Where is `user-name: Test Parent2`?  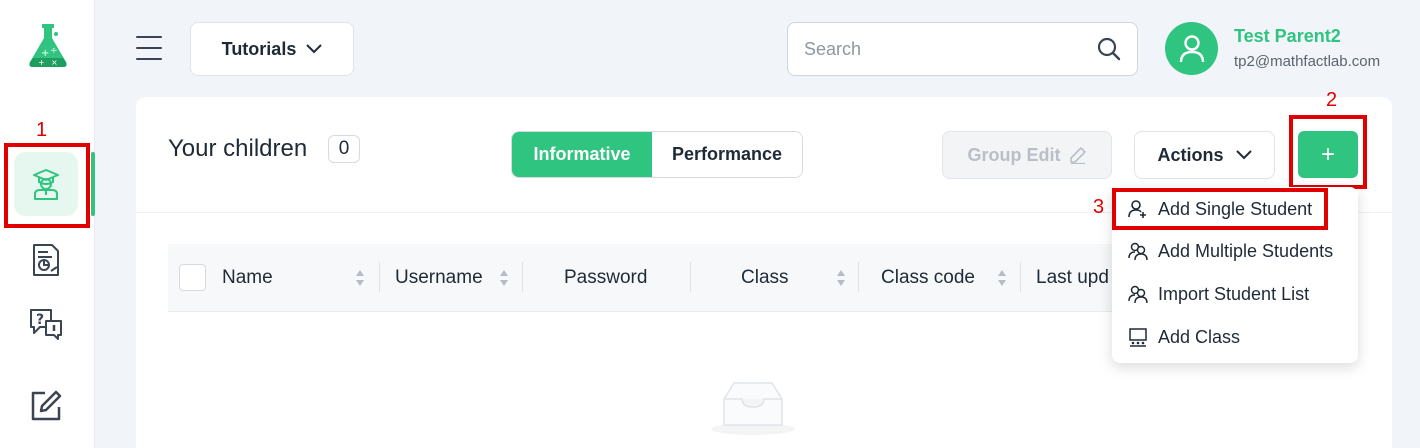 user-name: Test Parent2 is located at coordinates (1287, 36).